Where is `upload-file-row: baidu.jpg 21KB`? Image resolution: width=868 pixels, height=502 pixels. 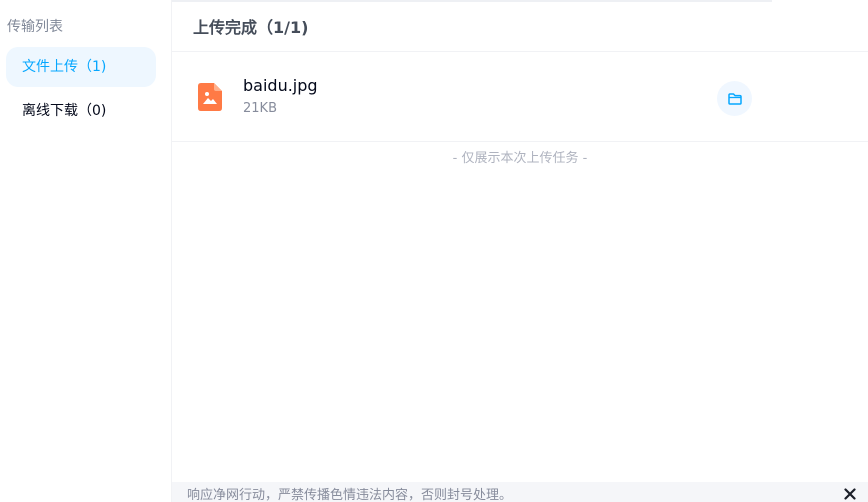 upload-file-row: baidu.jpg 21KB is located at coordinates (520, 97).